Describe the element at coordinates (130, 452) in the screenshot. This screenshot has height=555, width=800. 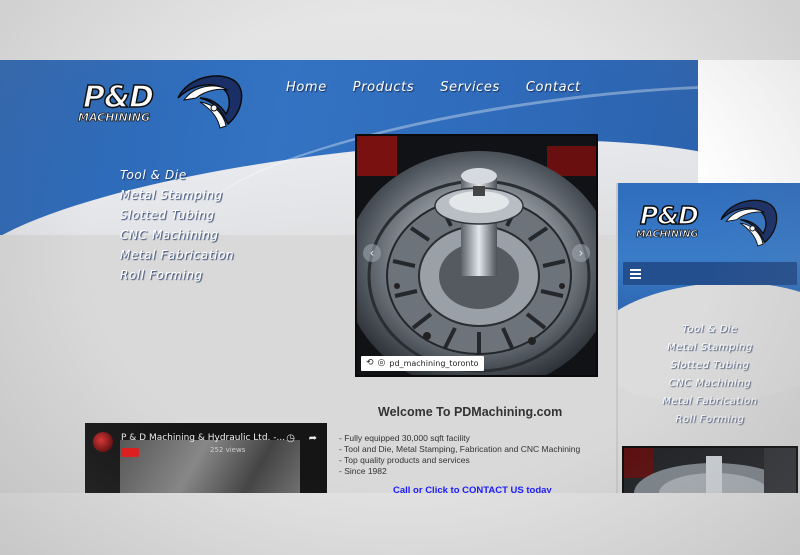
I see `youtube-logo-icon` at that location.